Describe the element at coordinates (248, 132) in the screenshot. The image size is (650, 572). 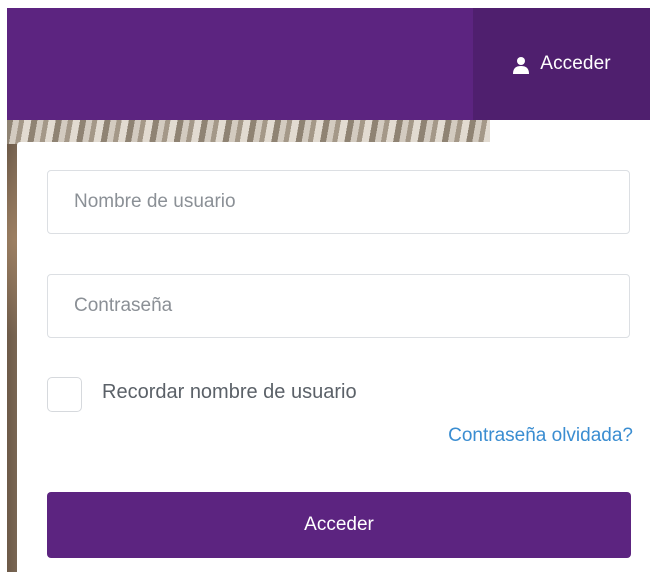
I see `background-photo-hair` at that location.